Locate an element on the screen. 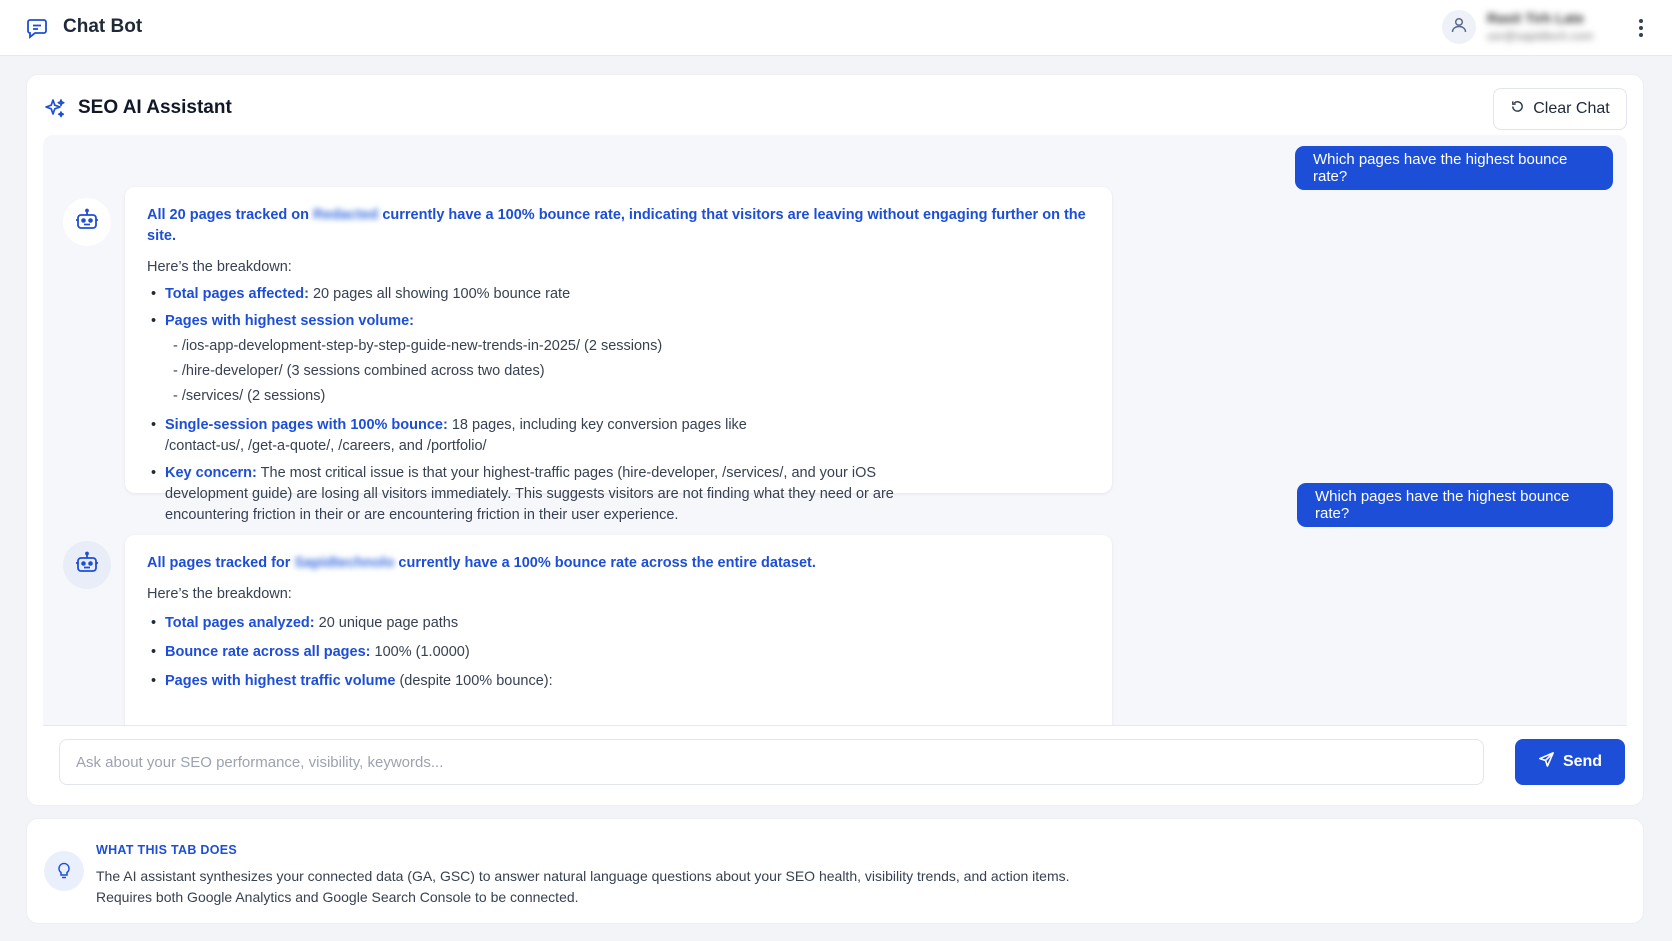 This screenshot has width=1672, height=941. send-label: Send is located at coordinates (1582, 761).